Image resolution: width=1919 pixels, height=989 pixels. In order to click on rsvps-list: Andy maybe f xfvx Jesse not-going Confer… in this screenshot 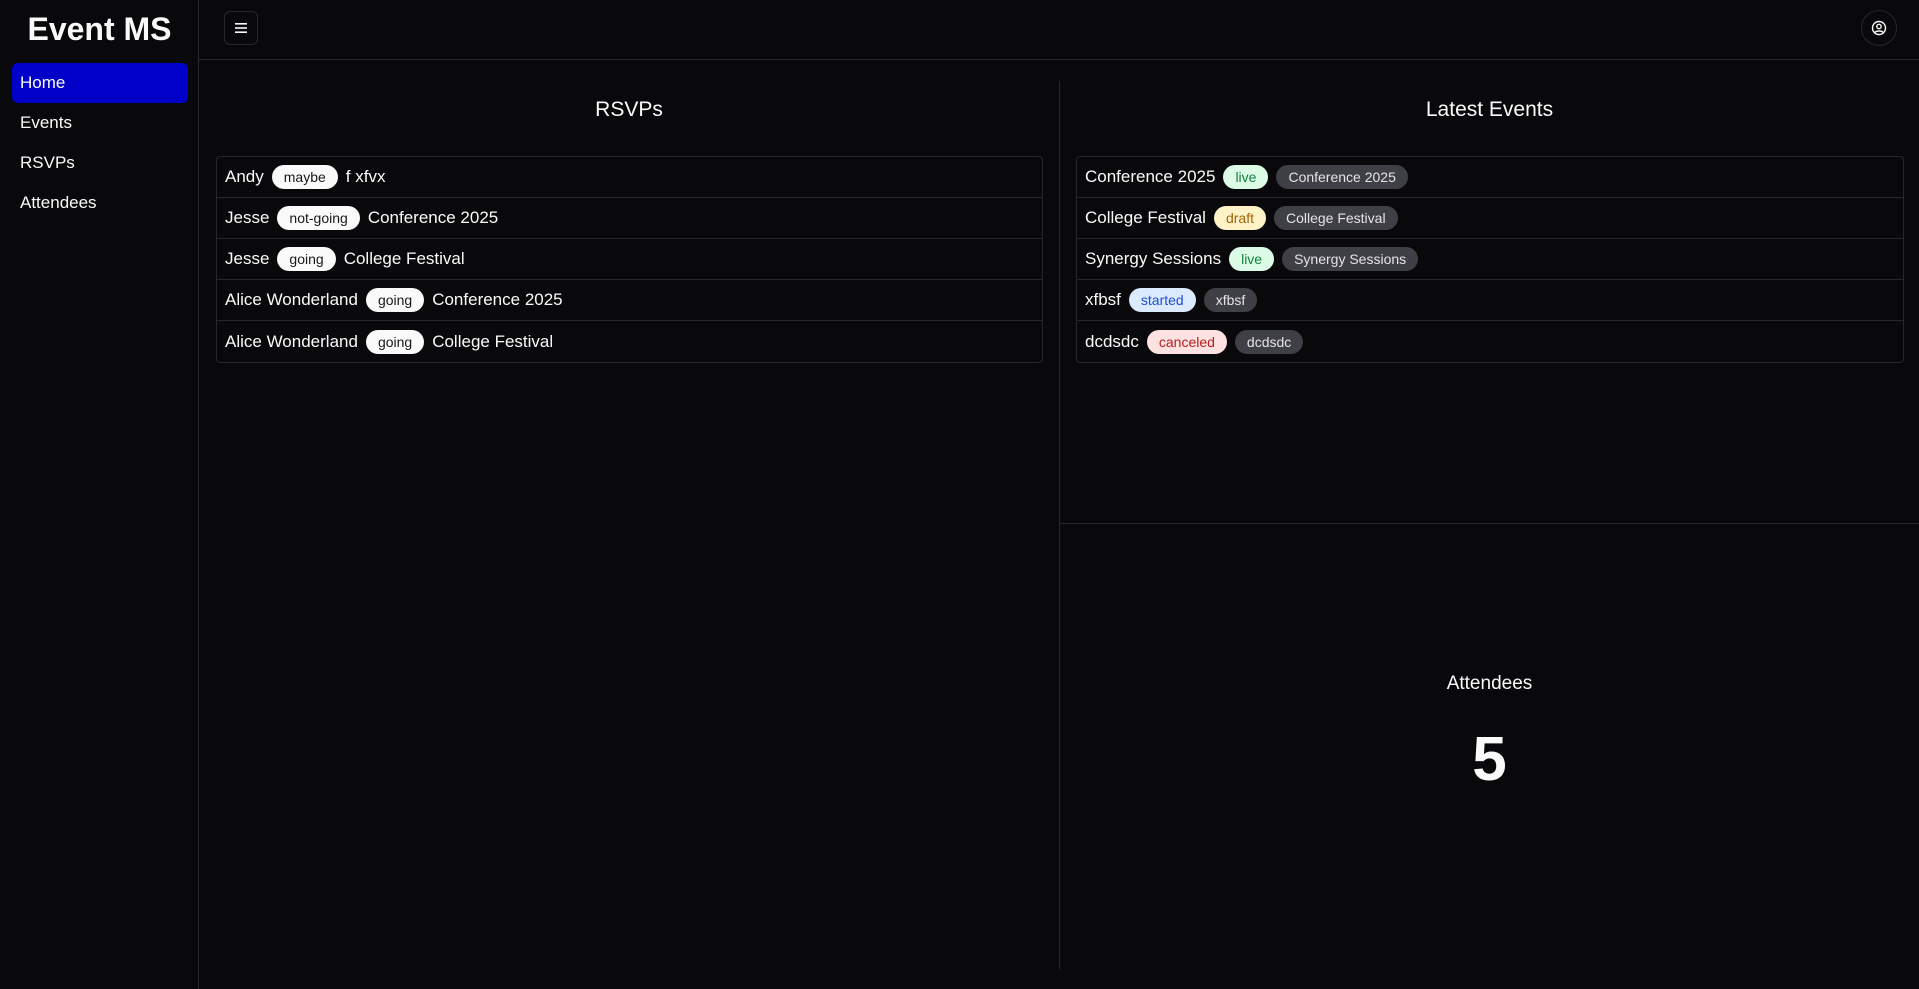, I will do `click(629, 259)`.